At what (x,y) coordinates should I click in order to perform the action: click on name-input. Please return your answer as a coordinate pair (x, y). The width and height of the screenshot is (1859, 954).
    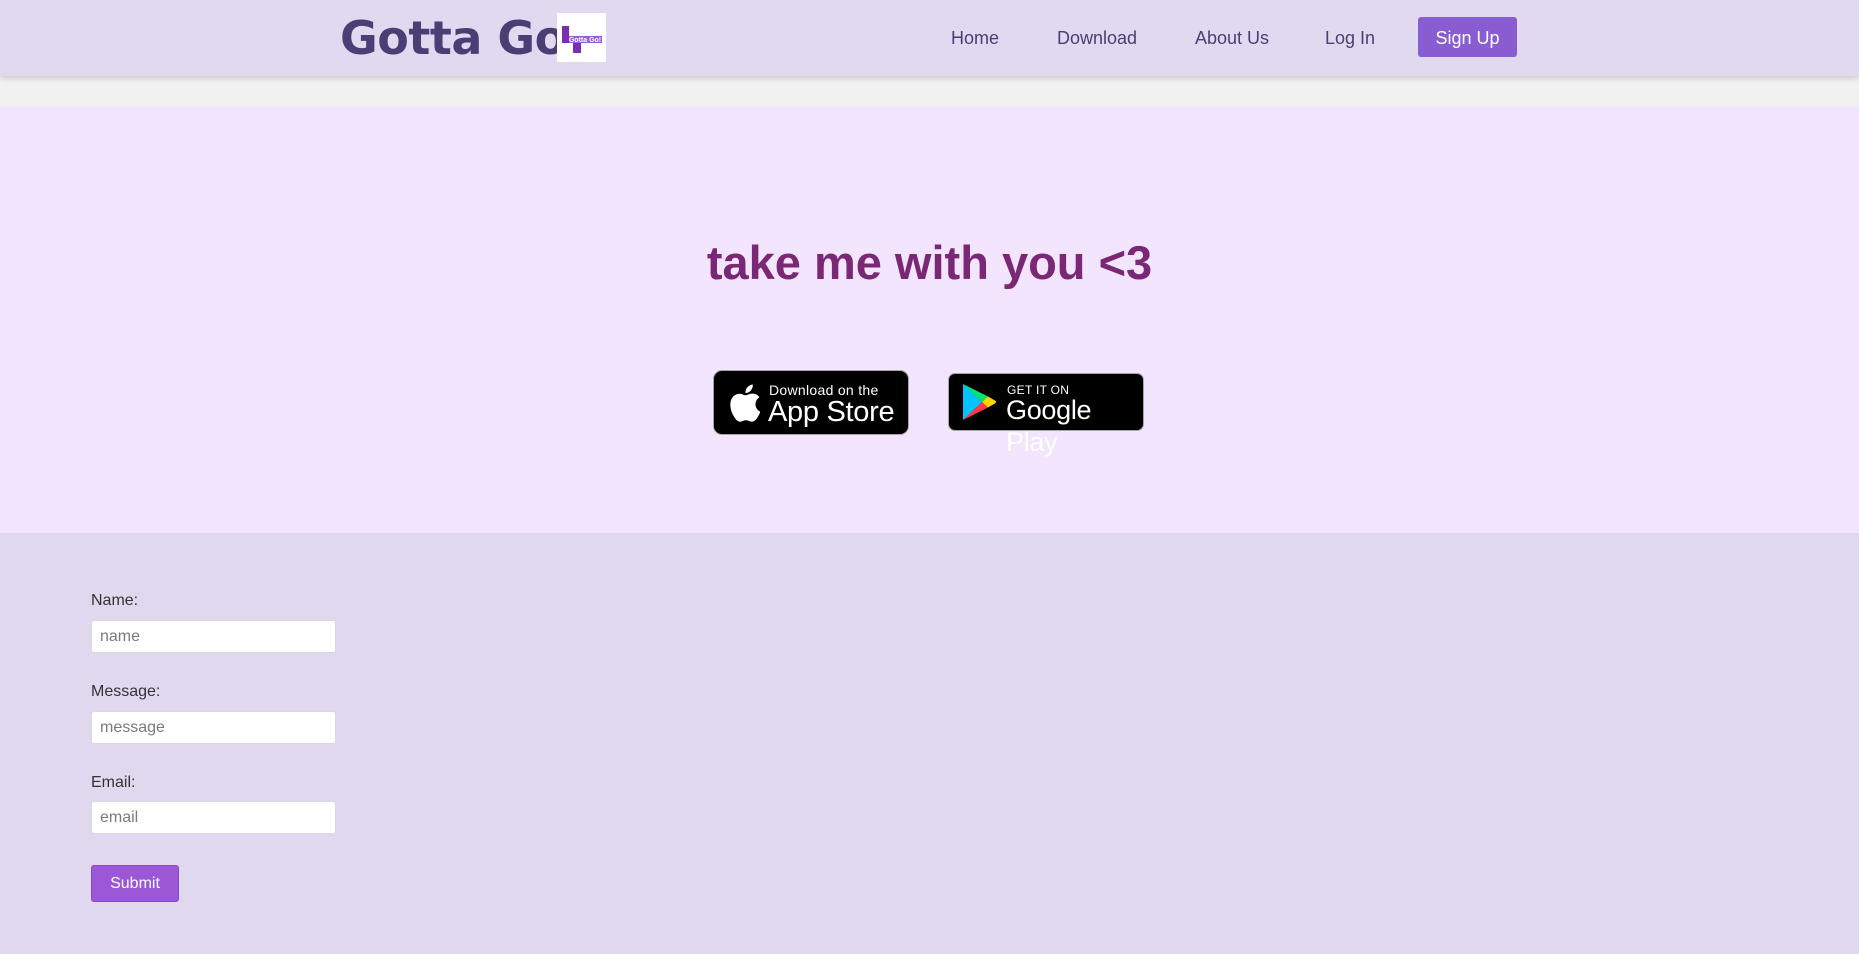
    Looking at the image, I should click on (213, 636).